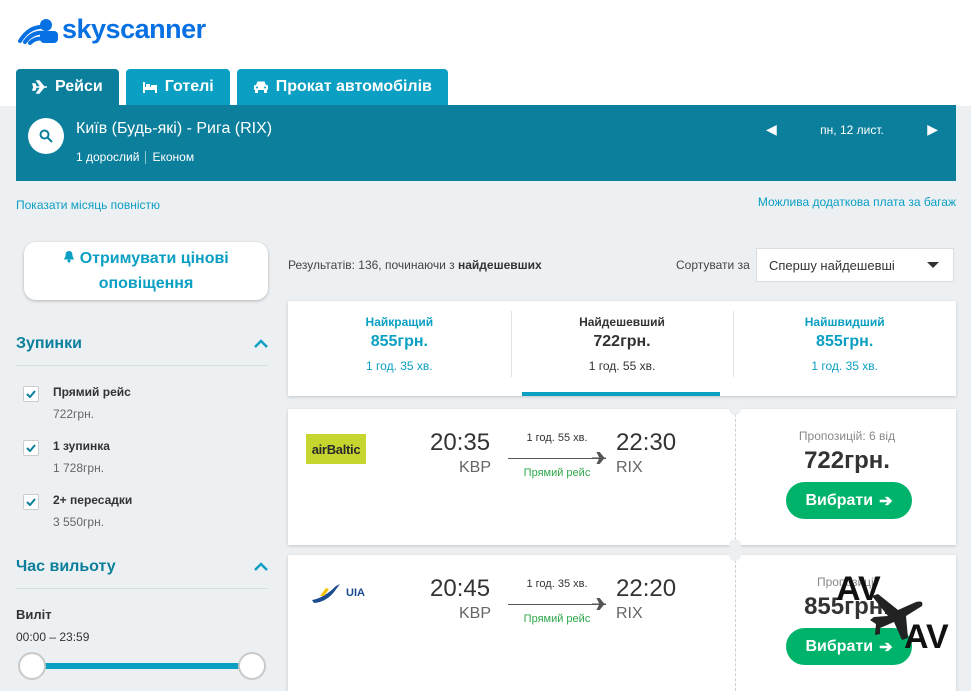 The image size is (971, 691). What do you see at coordinates (189, 86) in the screenshot?
I see `tab-hotels-label: Готелі` at bounding box center [189, 86].